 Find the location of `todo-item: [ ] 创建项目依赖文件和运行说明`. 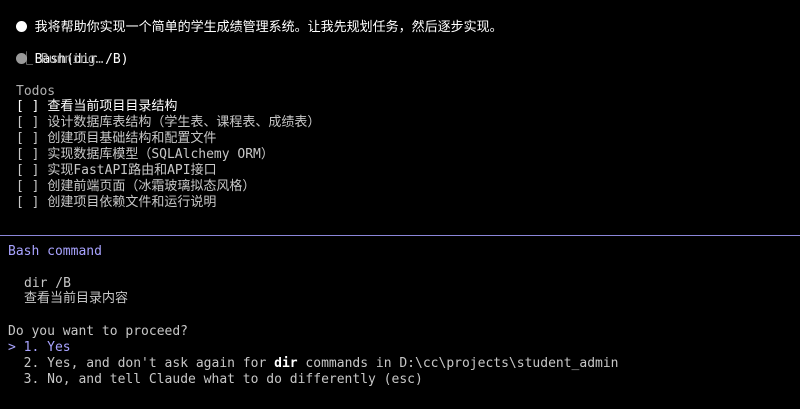

todo-item: [ ] 创建项目依赖文件和运行说明 is located at coordinates (116, 203).